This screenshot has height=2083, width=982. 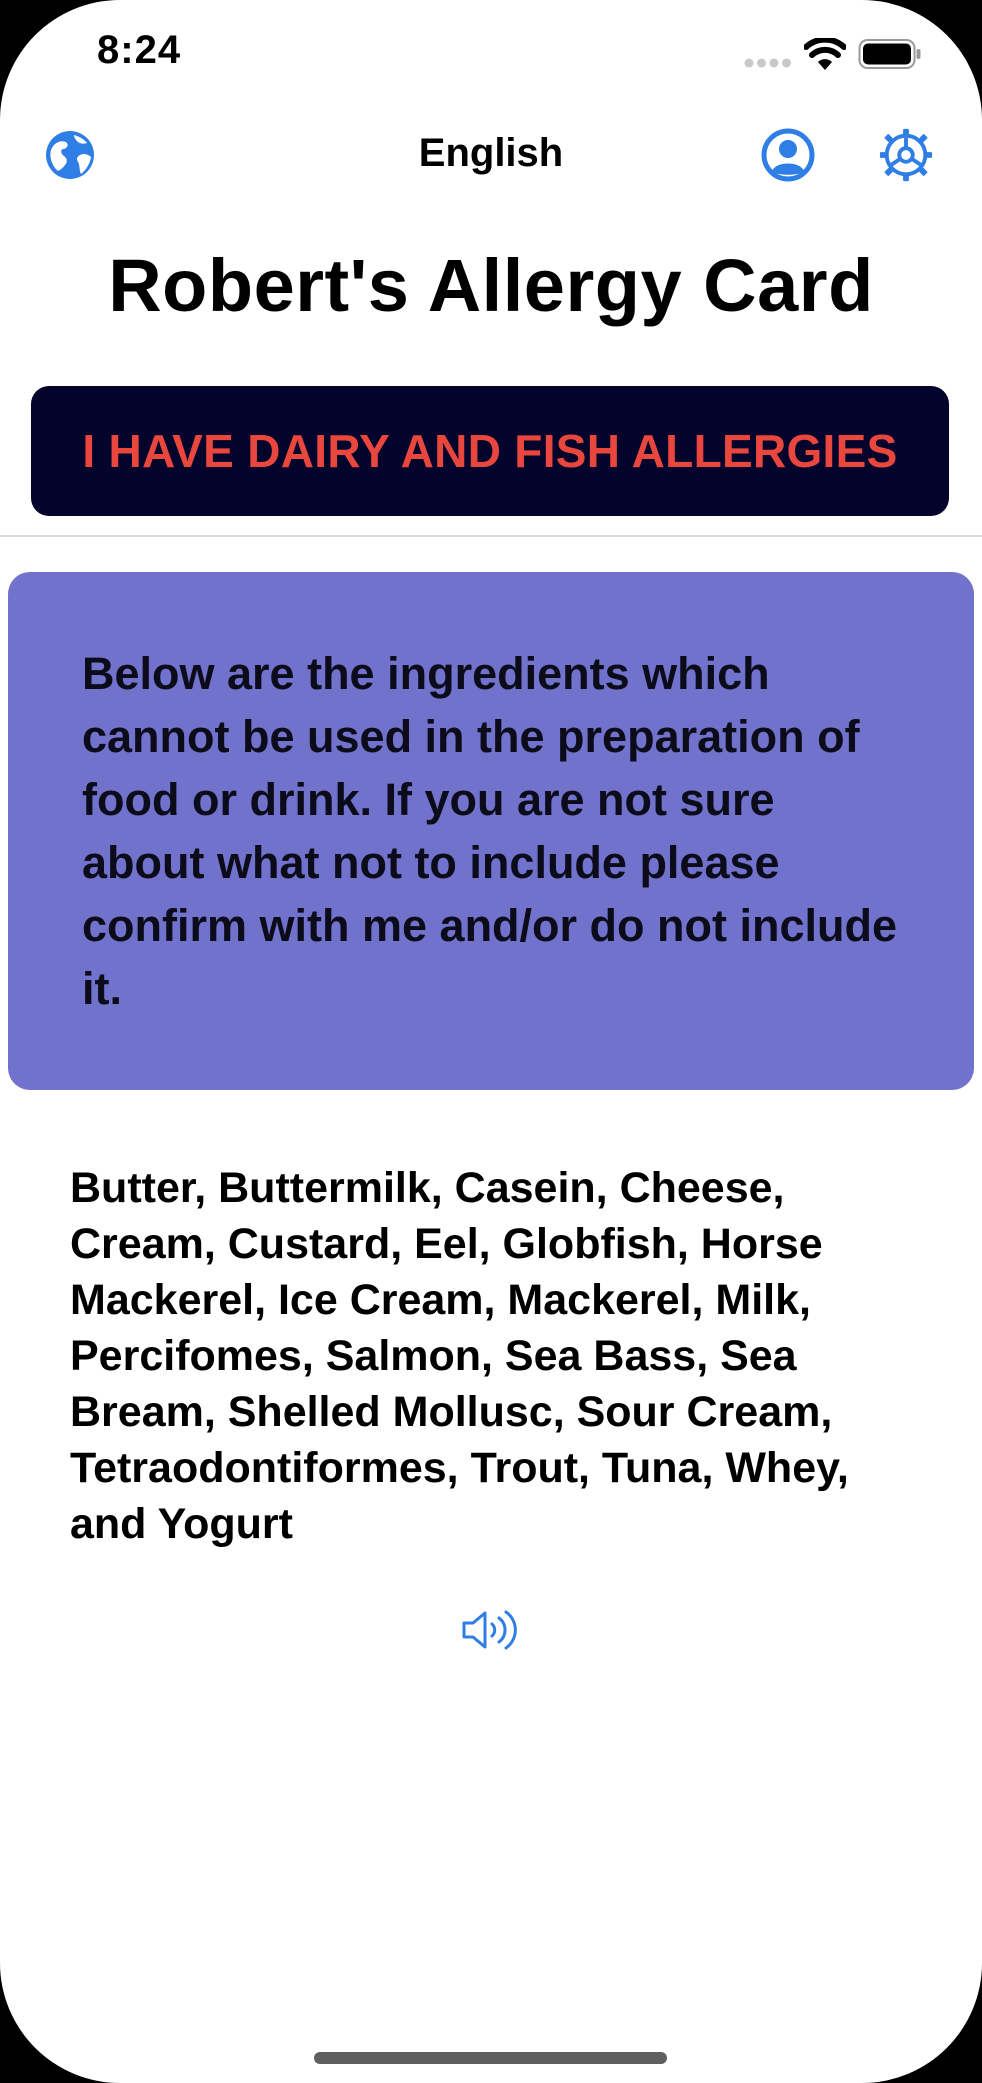 I want to click on status-bar: 8:24, so click(x=491, y=55).